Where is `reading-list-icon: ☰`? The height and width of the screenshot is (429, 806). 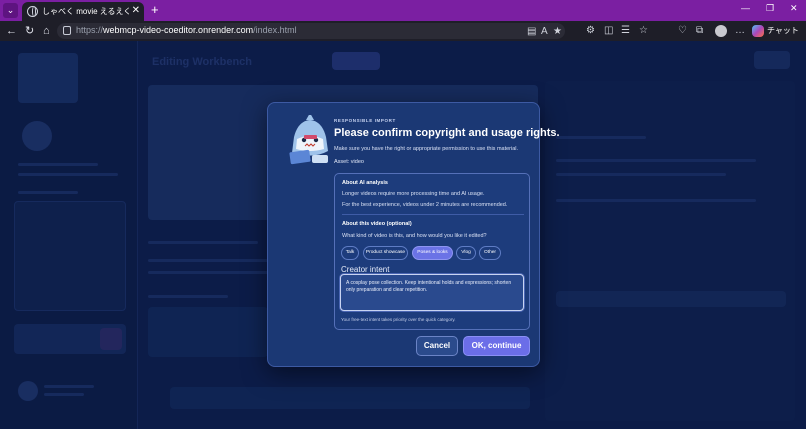 reading-list-icon: ☰ is located at coordinates (625, 31).